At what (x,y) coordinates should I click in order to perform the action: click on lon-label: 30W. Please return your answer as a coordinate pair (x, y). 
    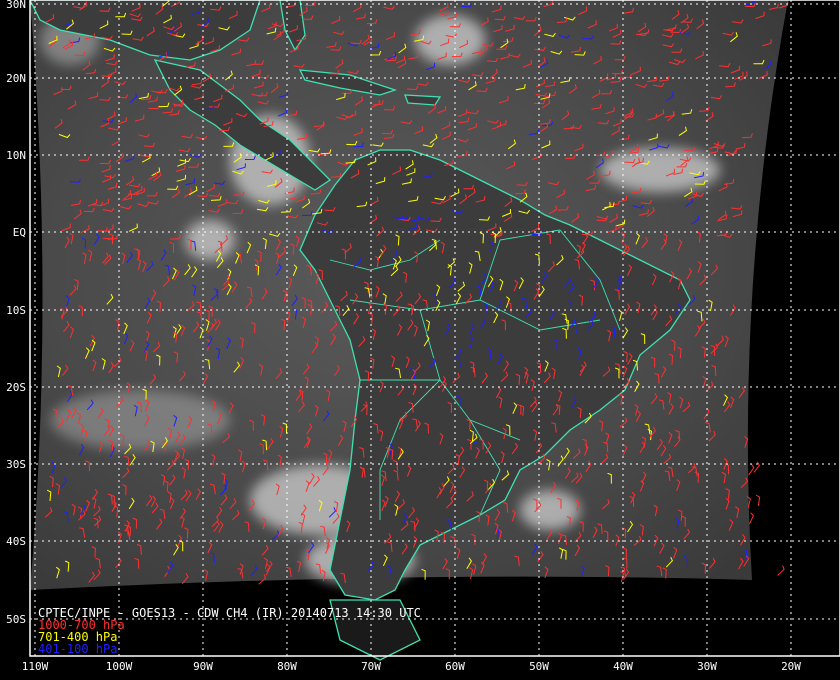
    Looking at the image, I should click on (707, 666).